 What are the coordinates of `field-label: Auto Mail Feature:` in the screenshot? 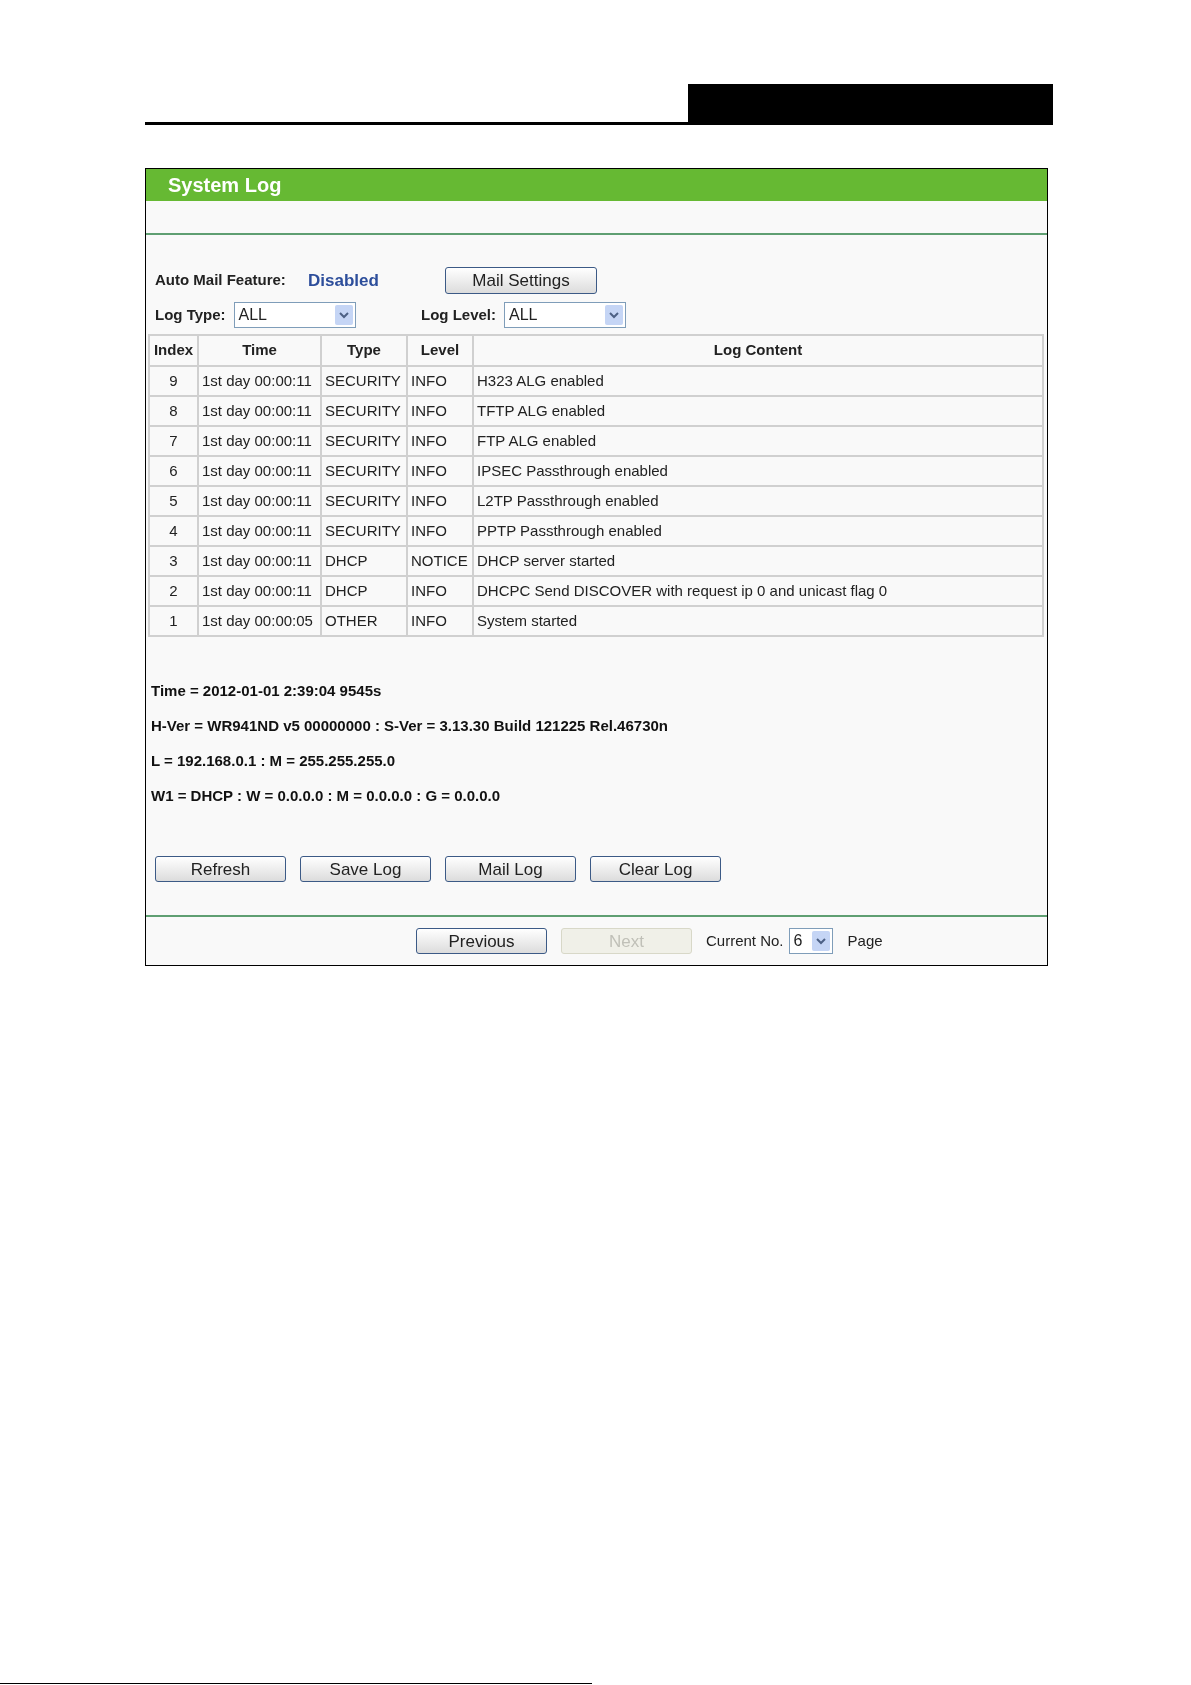 It's located at (221, 280).